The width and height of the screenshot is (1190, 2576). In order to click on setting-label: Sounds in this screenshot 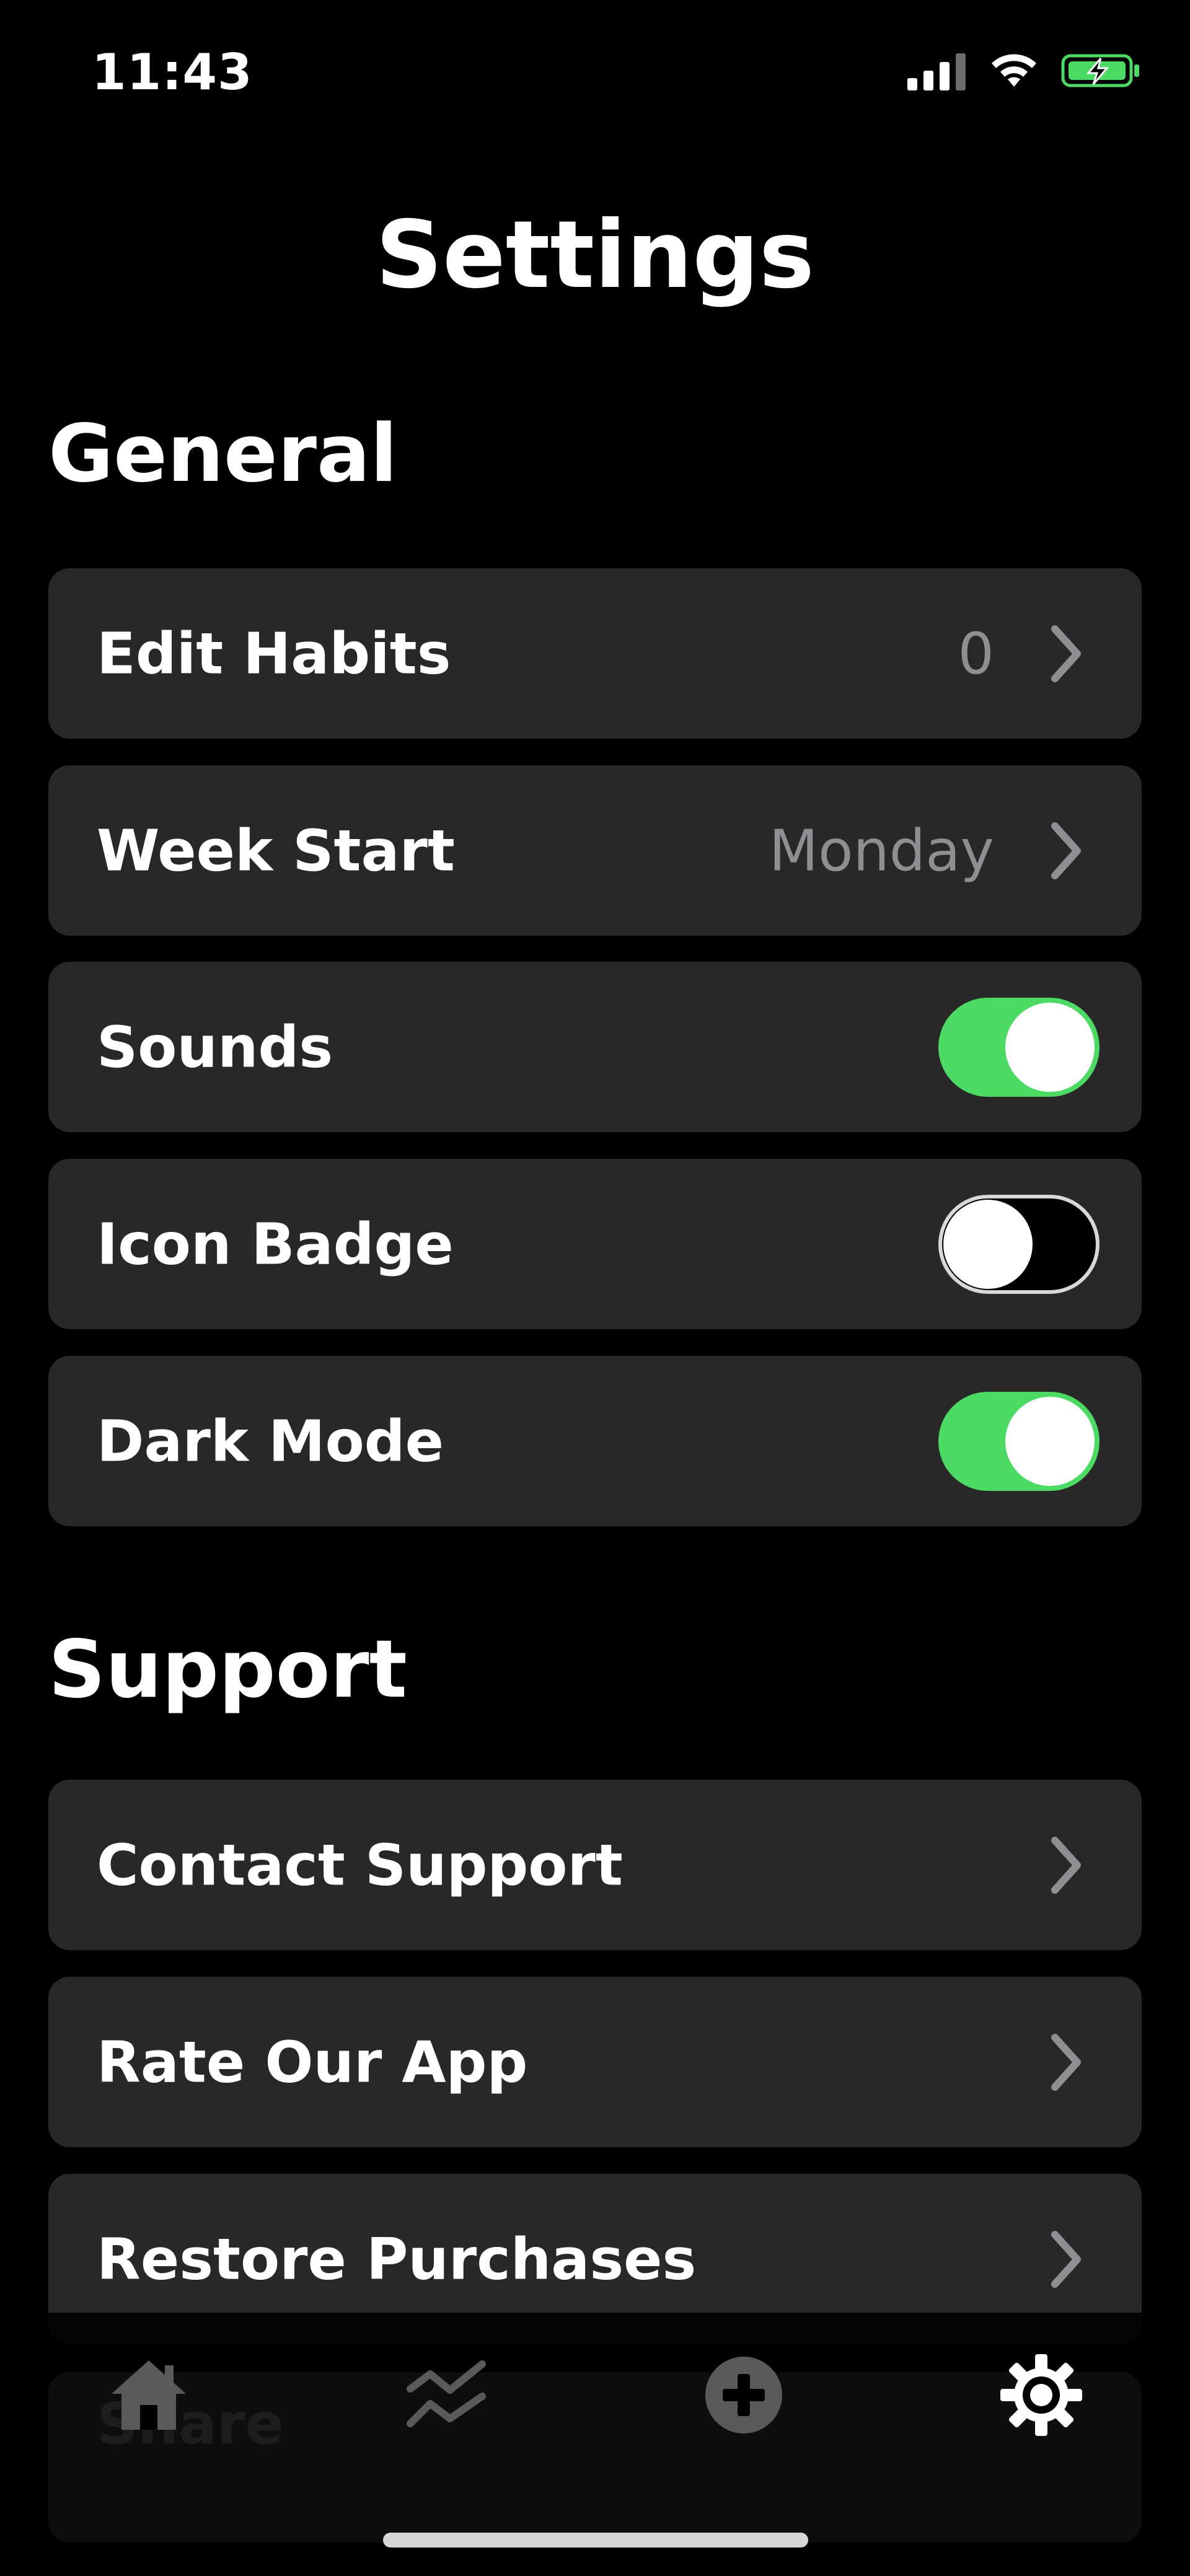, I will do `click(215, 1047)`.